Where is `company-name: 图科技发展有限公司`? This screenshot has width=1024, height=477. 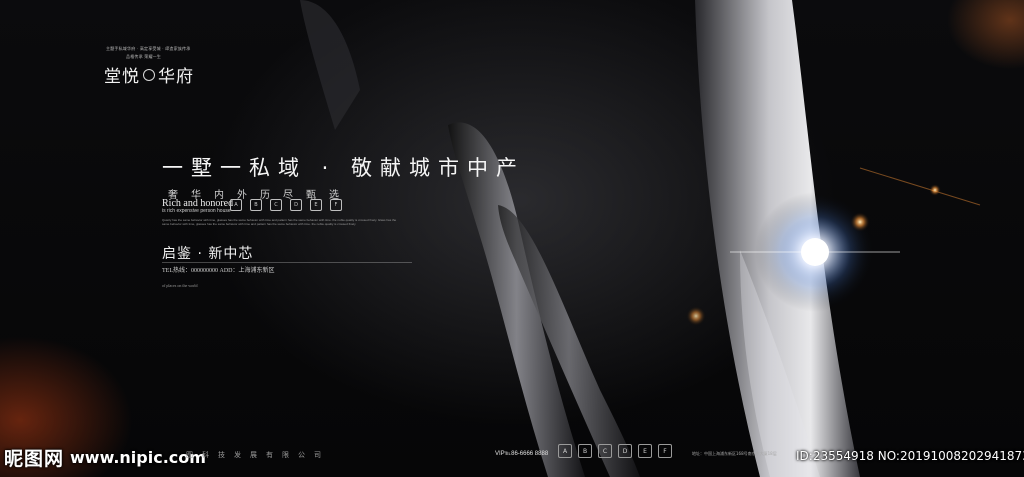 company-name: 图科技发展有限公司 is located at coordinates (258, 455).